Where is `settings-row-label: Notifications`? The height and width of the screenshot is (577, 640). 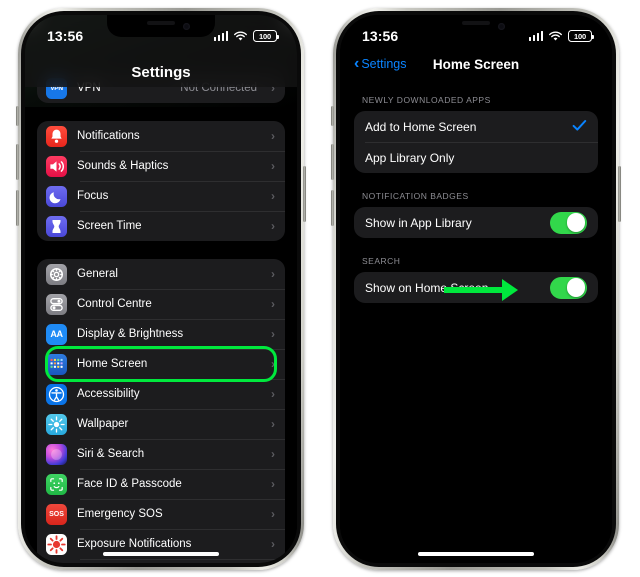 settings-row-label: Notifications is located at coordinates (108, 136).